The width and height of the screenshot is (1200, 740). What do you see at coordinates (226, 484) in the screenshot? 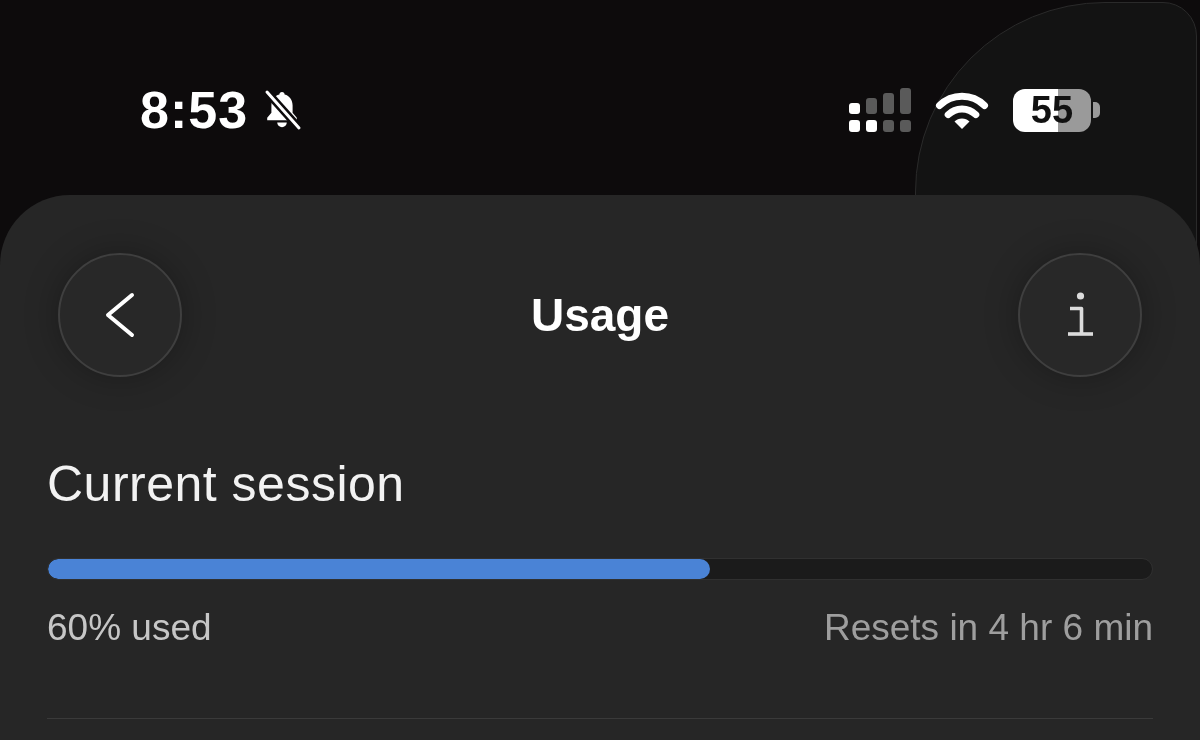
I see `section-title: Current session` at bounding box center [226, 484].